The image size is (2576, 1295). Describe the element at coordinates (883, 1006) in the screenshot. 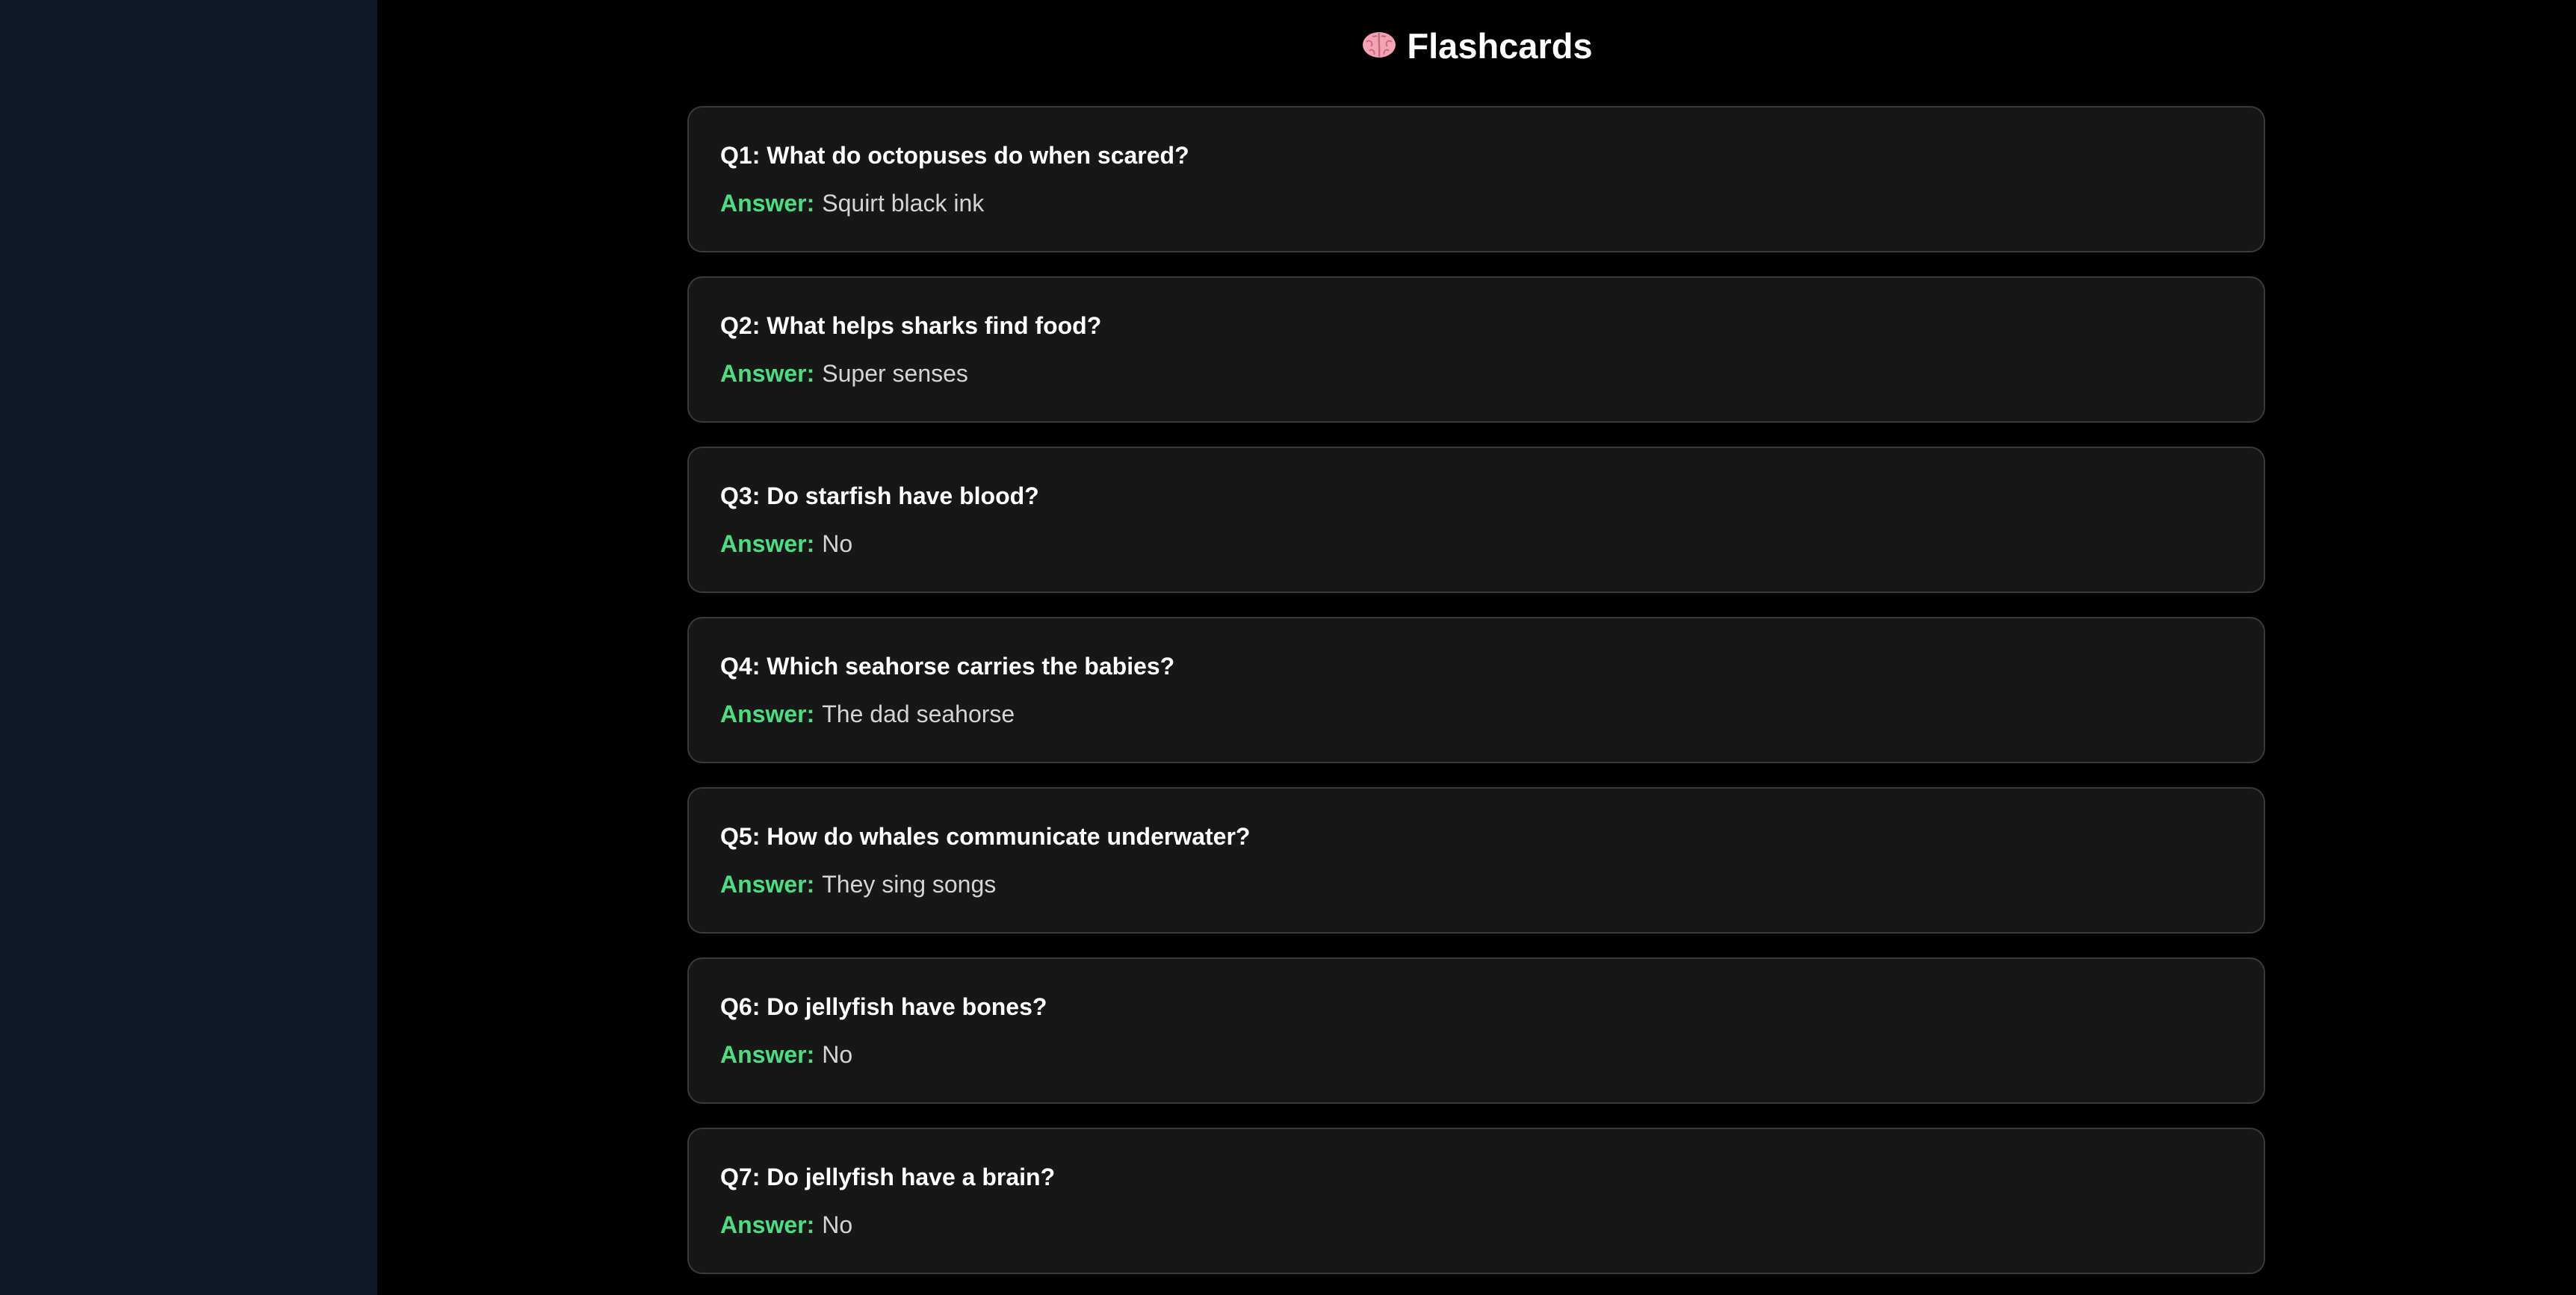

I see `flashcard-question: Q6: Do jellyfish have bones?` at that location.